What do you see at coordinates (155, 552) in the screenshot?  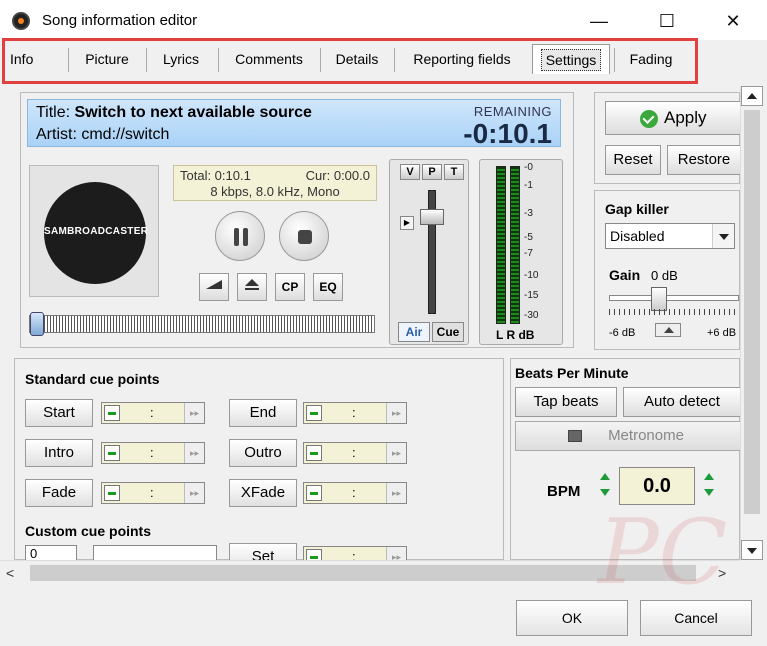 I see `custom-cue-name-input` at bounding box center [155, 552].